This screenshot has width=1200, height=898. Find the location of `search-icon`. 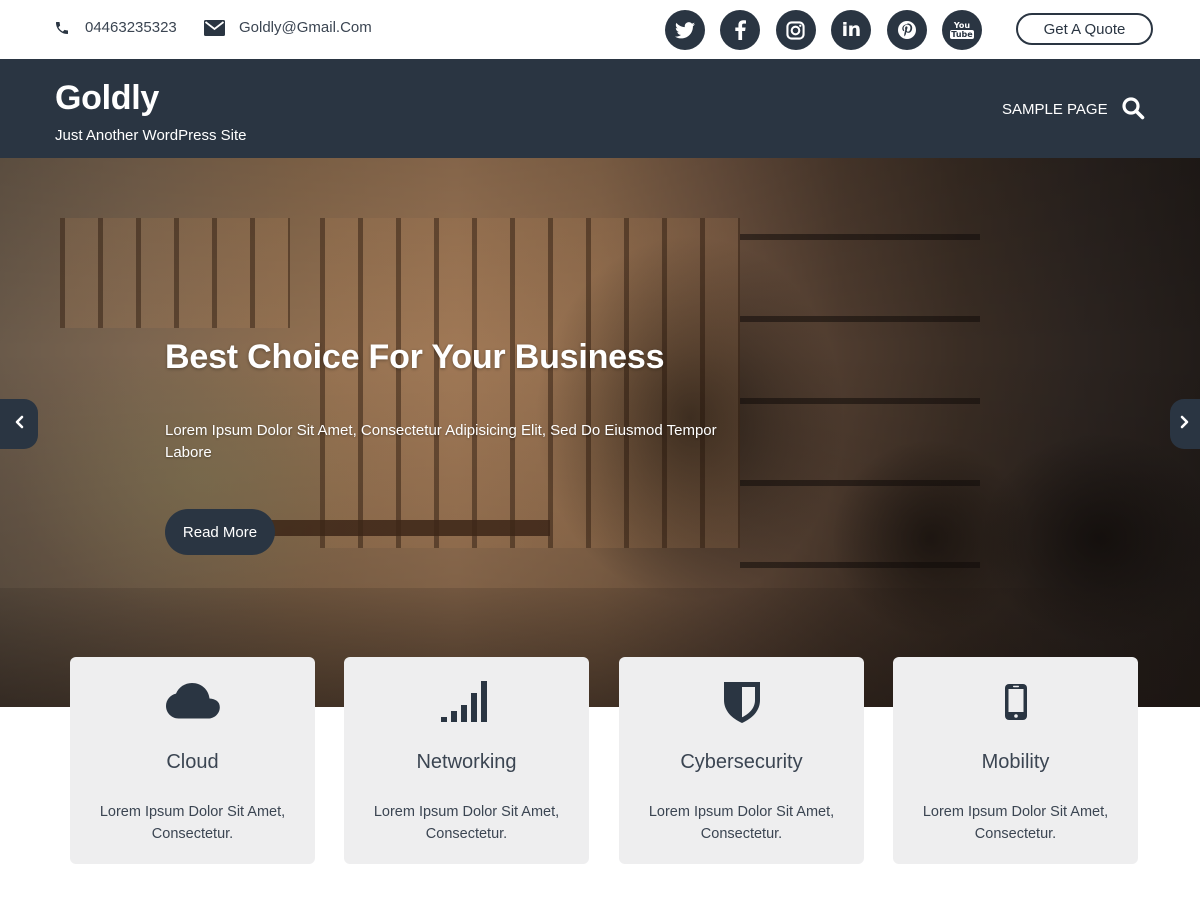

search-icon is located at coordinates (1133, 110).